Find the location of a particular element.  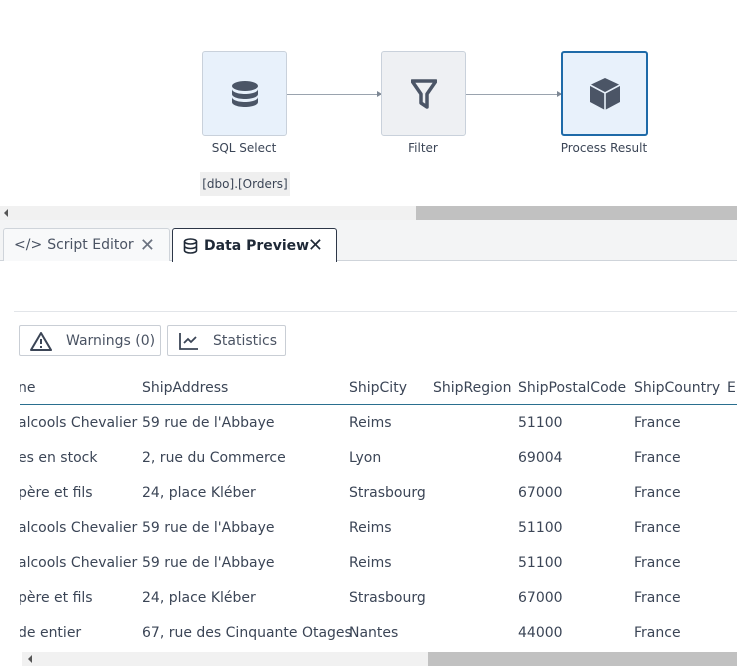

cube-icon is located at coordinates (604, 93).